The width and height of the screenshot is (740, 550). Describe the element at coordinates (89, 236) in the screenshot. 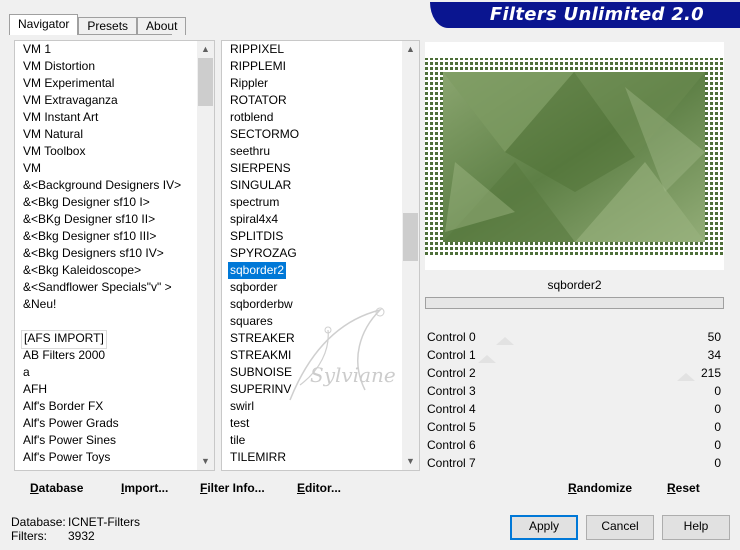

I see `category-item: &<Bkg Designer sf10 III>` at that location.